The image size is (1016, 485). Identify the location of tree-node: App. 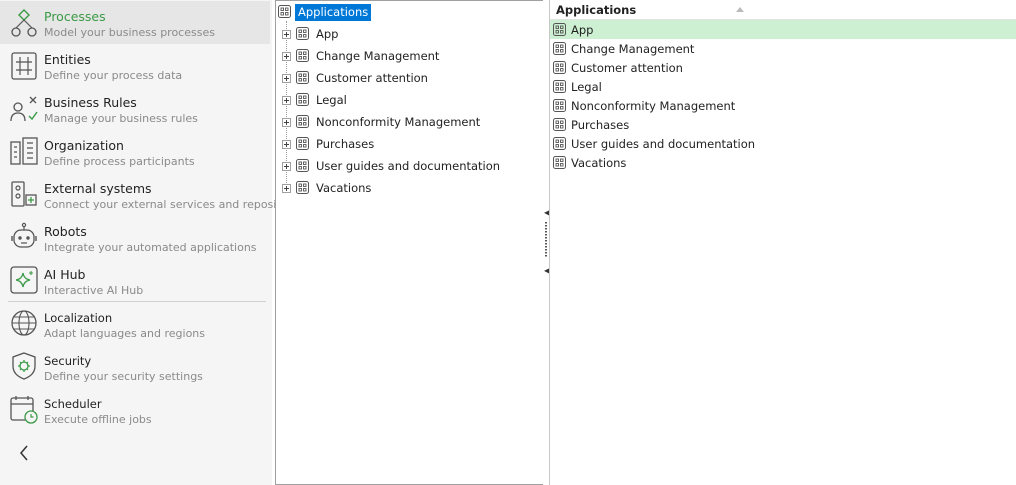
(407, 35).